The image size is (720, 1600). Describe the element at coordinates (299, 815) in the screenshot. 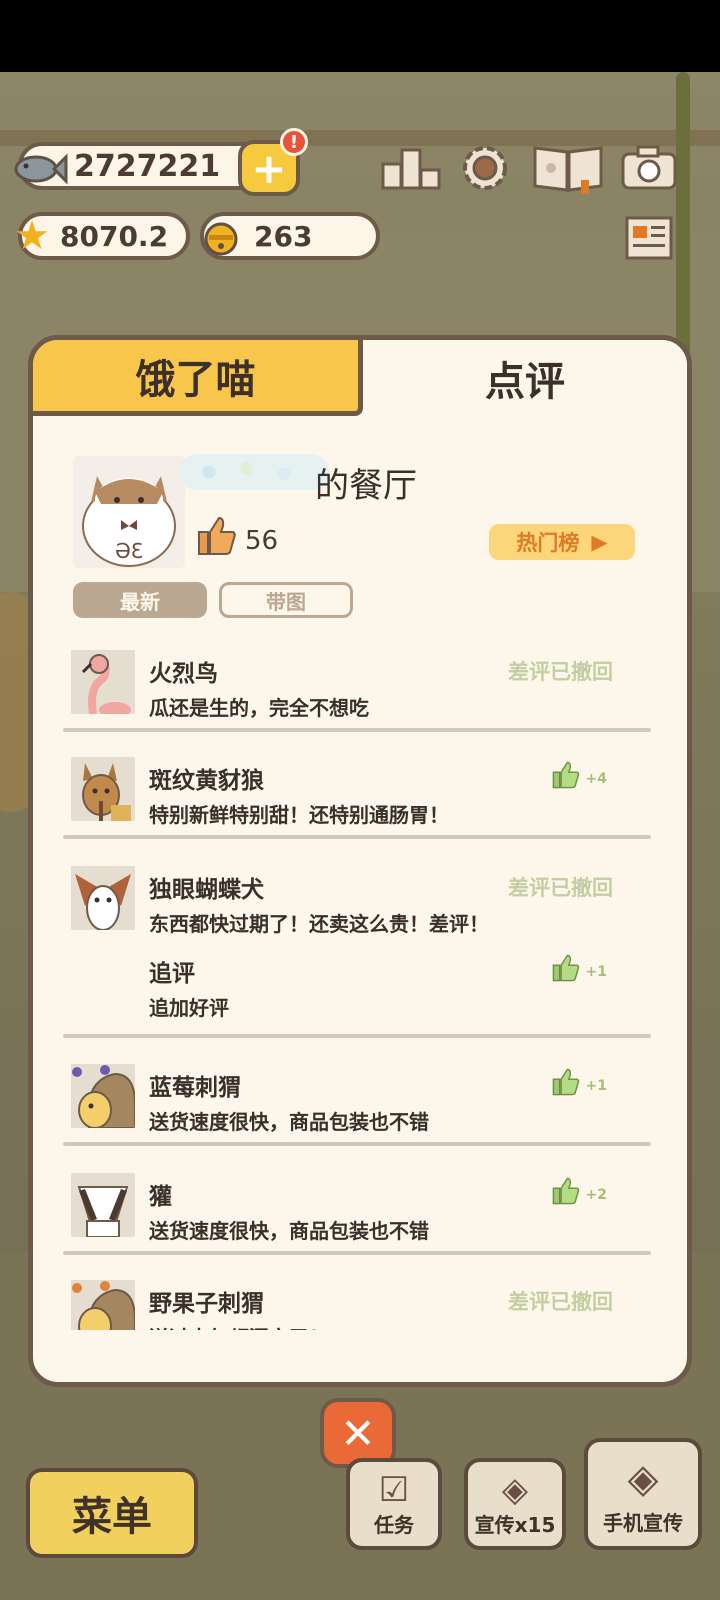

I see `review-text: 特别新鲜特别甜！还特别通肠胃！` at that location.